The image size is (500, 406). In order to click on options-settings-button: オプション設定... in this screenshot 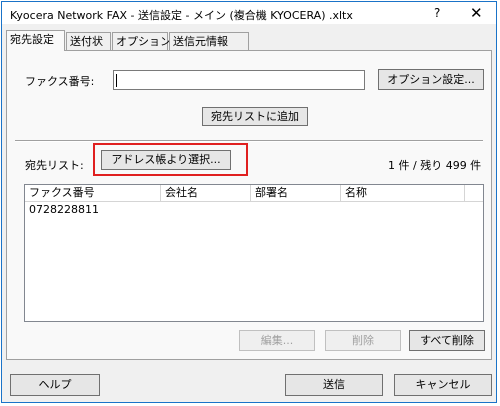, I will do `click(431, 79)`.